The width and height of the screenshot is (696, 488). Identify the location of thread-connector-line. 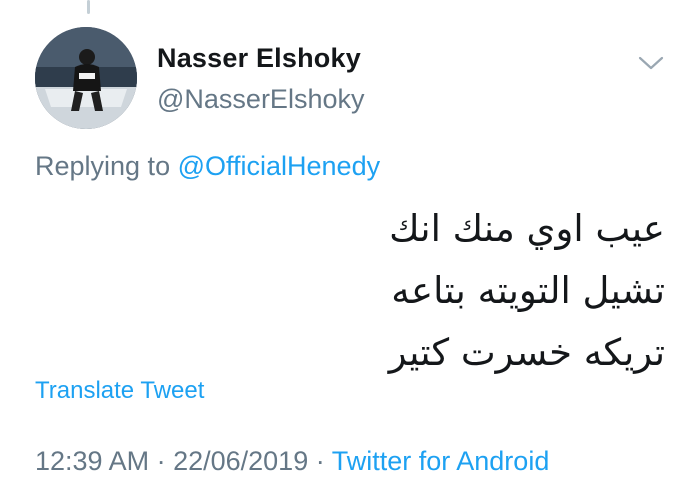
(88, 7).